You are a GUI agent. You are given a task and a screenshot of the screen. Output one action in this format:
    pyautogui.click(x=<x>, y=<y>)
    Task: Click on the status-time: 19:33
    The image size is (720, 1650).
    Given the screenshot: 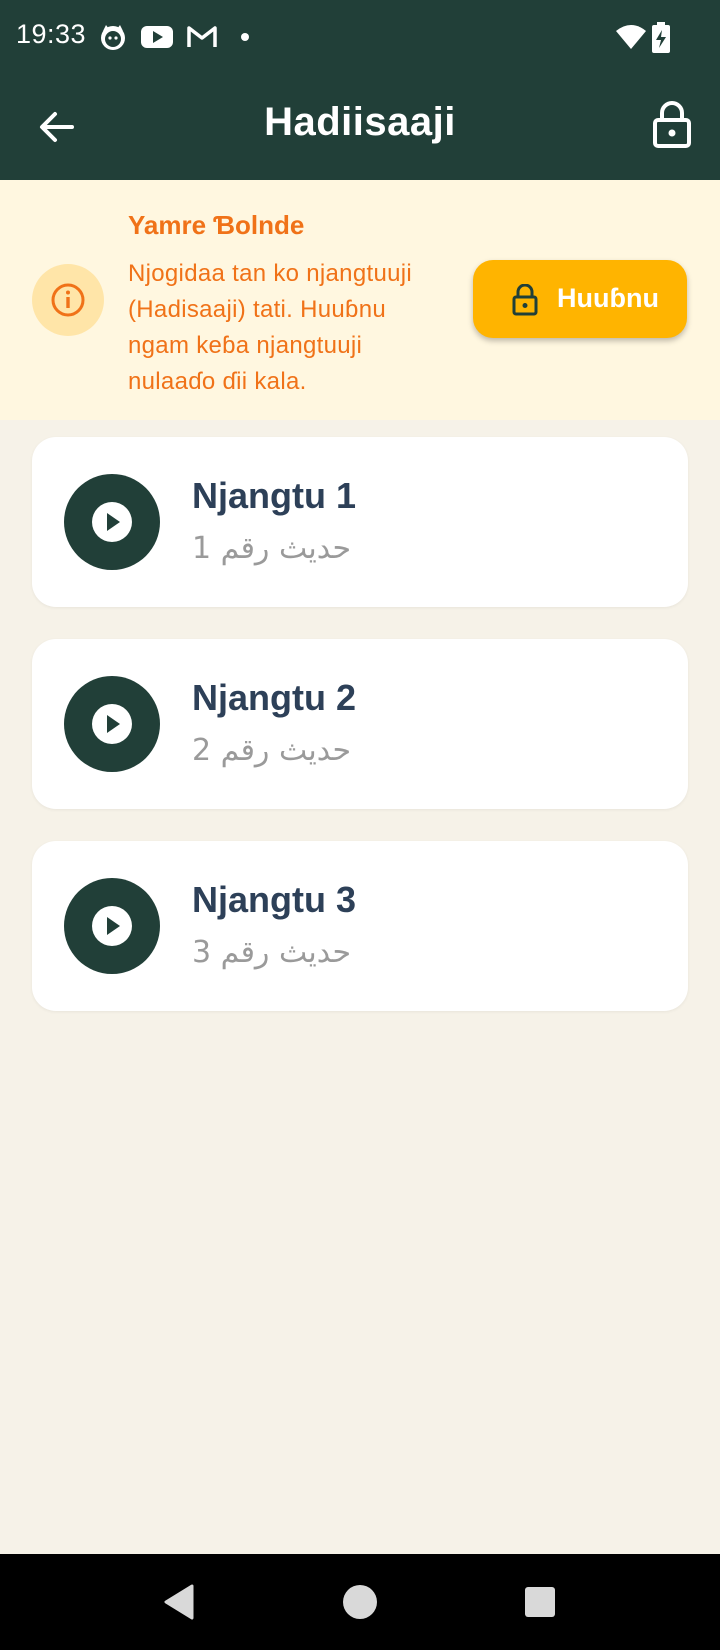 What is the action you would take?
    pyautogui.click(x=51, y=34)
    